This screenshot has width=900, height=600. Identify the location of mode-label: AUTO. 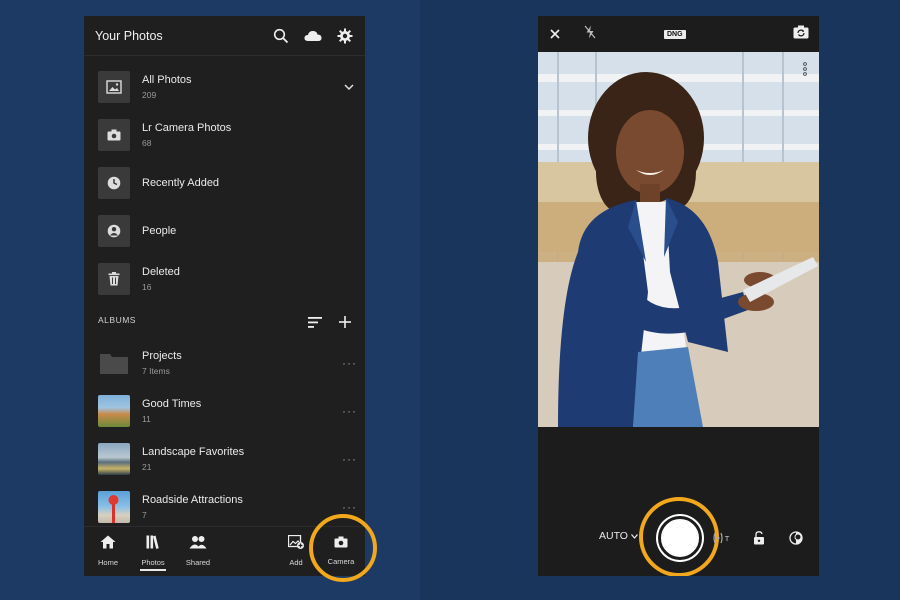
(613, 536).